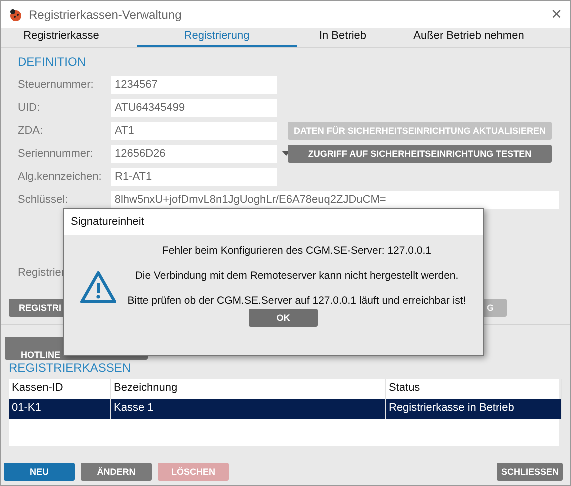 Image resolution: width=571 pixels, height=486 pixels. Describe the element at coordinates (52, 62) in the screenshot. I see `section-heading: DEFINITION` at that location.